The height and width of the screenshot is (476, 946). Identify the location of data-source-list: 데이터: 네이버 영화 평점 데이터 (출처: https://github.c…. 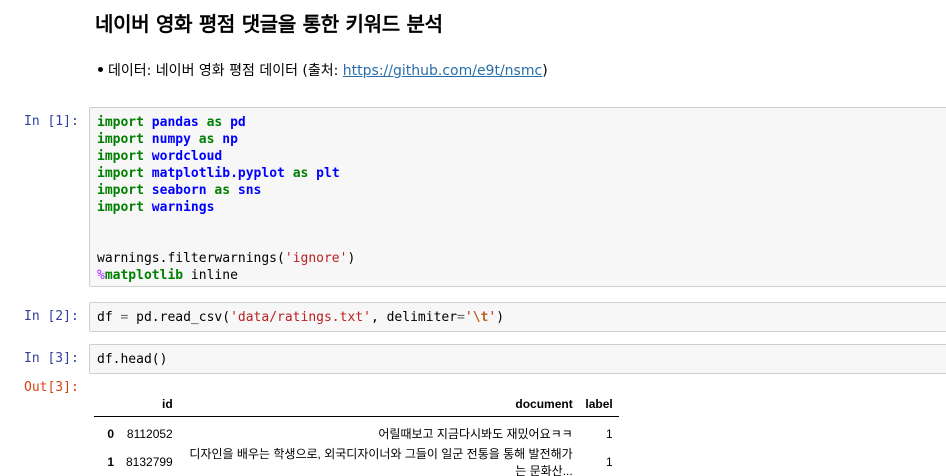
(323, 70).